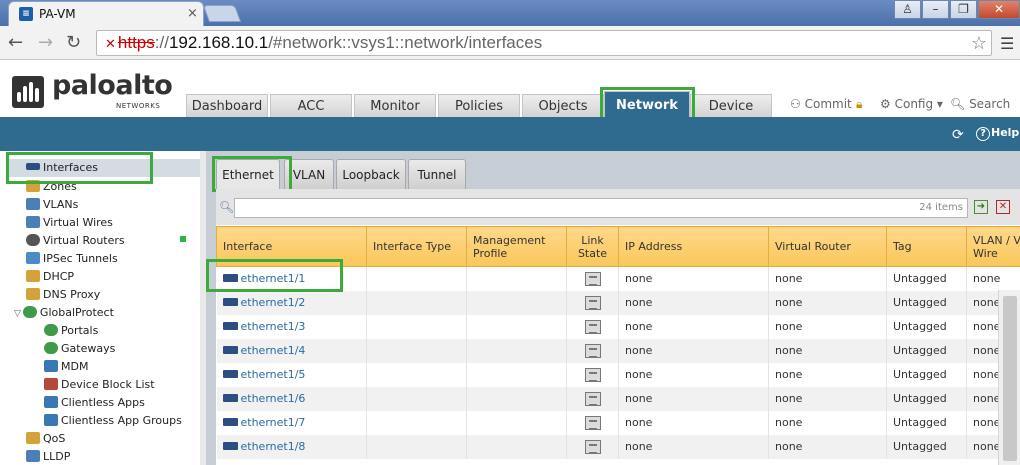 The width and height of the screenshot is (1020, 465). I want to click on sidebar-item-ipsec-tunnels: IPSec Tunnels, so click(72, 259).